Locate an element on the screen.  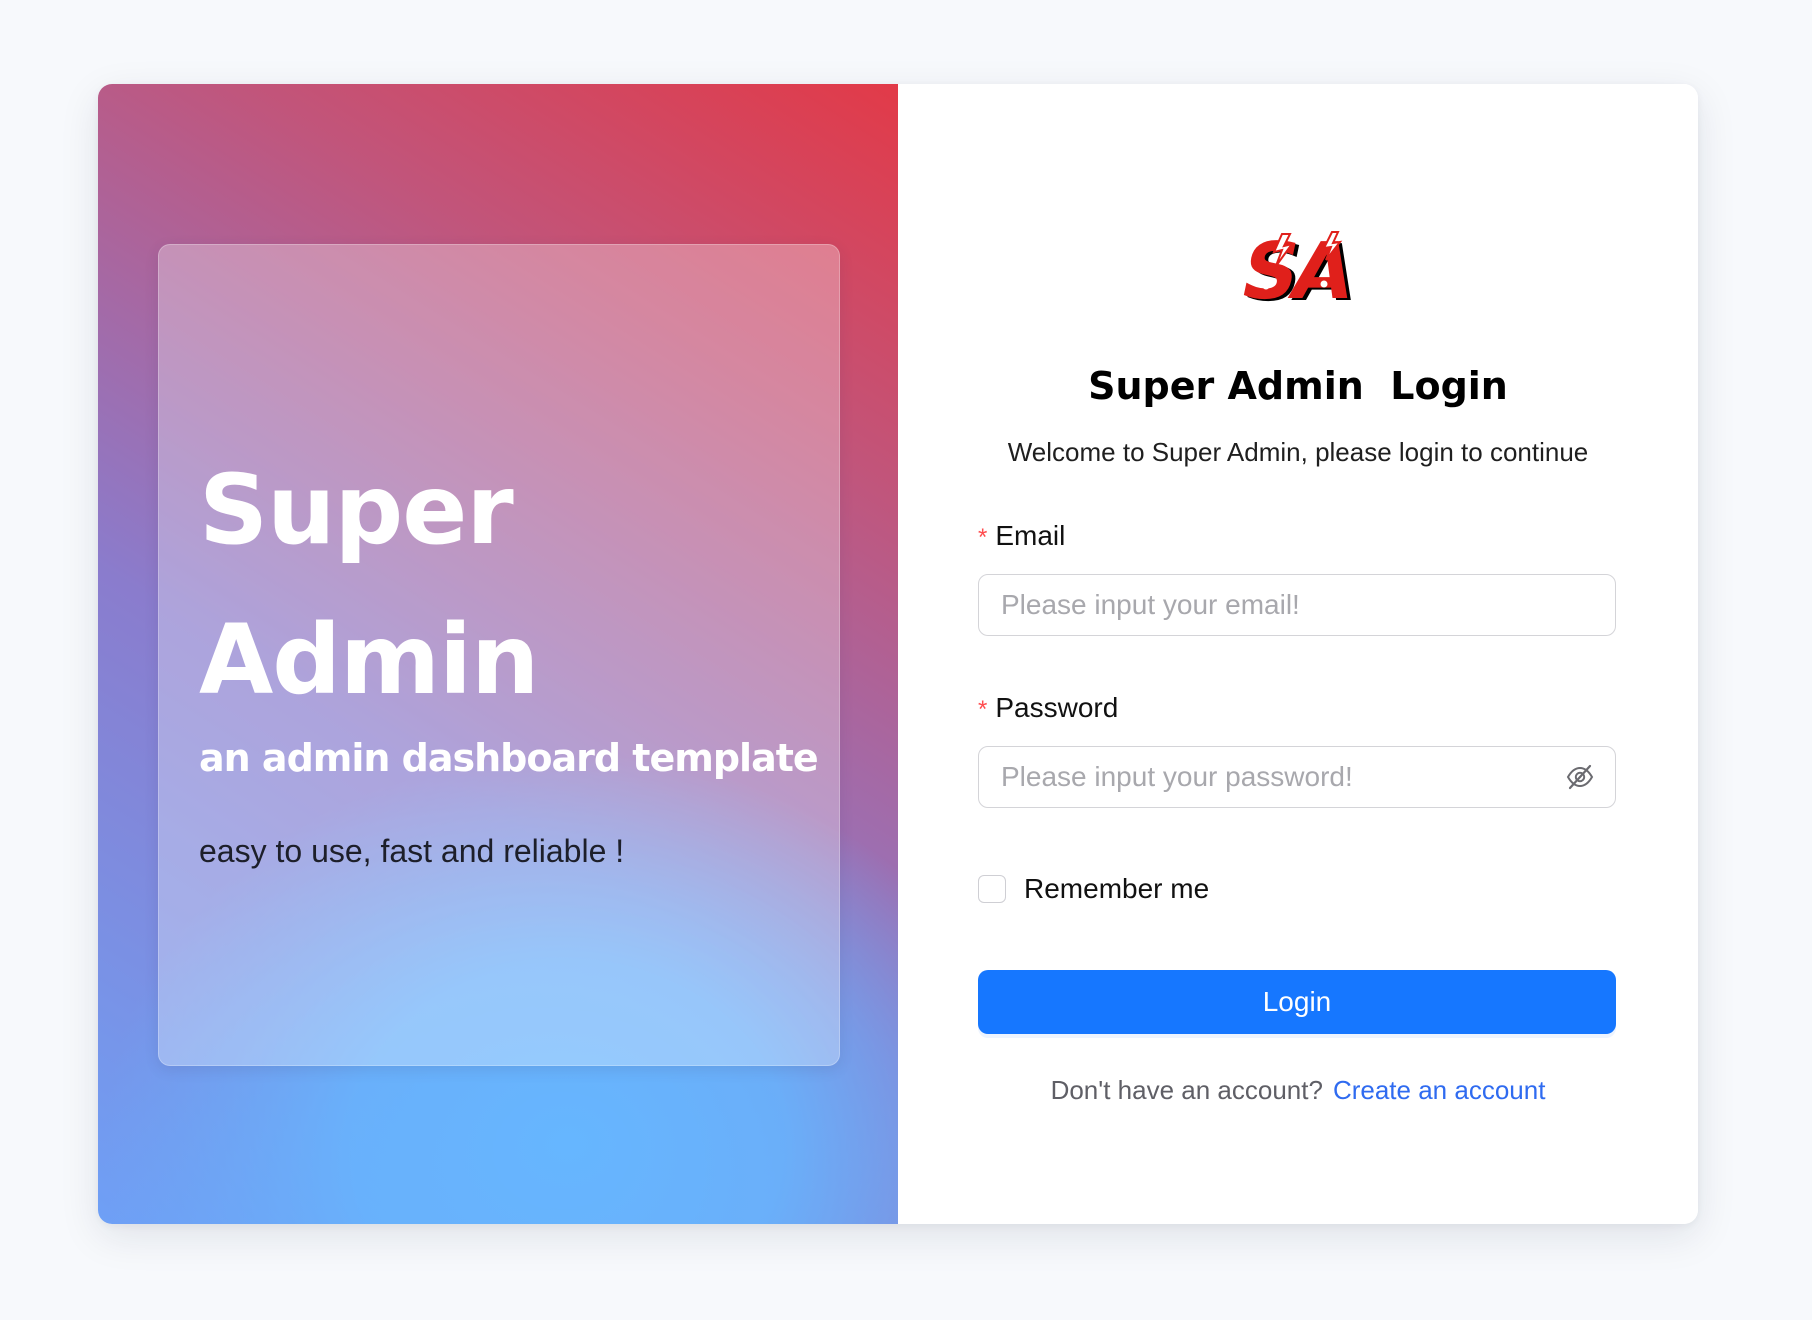
remember-me-option: Remember me is located at coordinates (1093, 889).